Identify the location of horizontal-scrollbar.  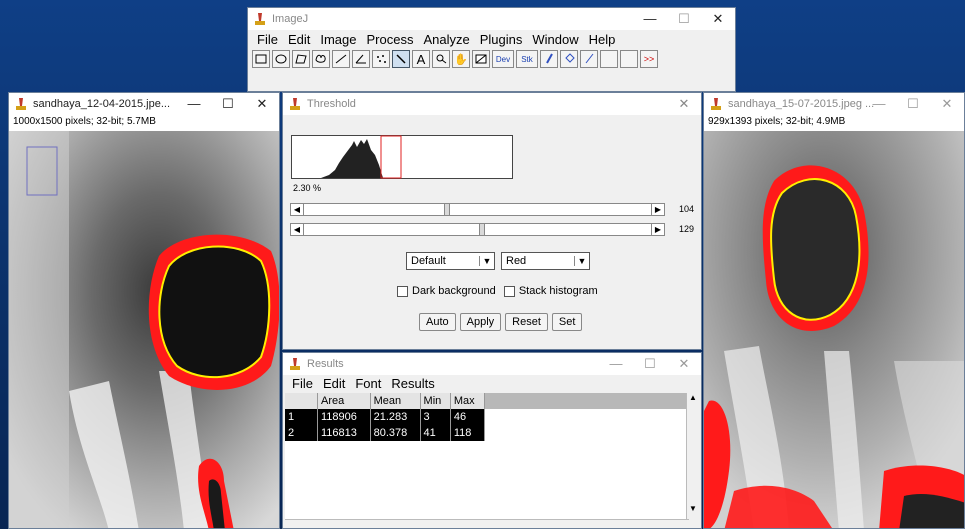
(487, 523).